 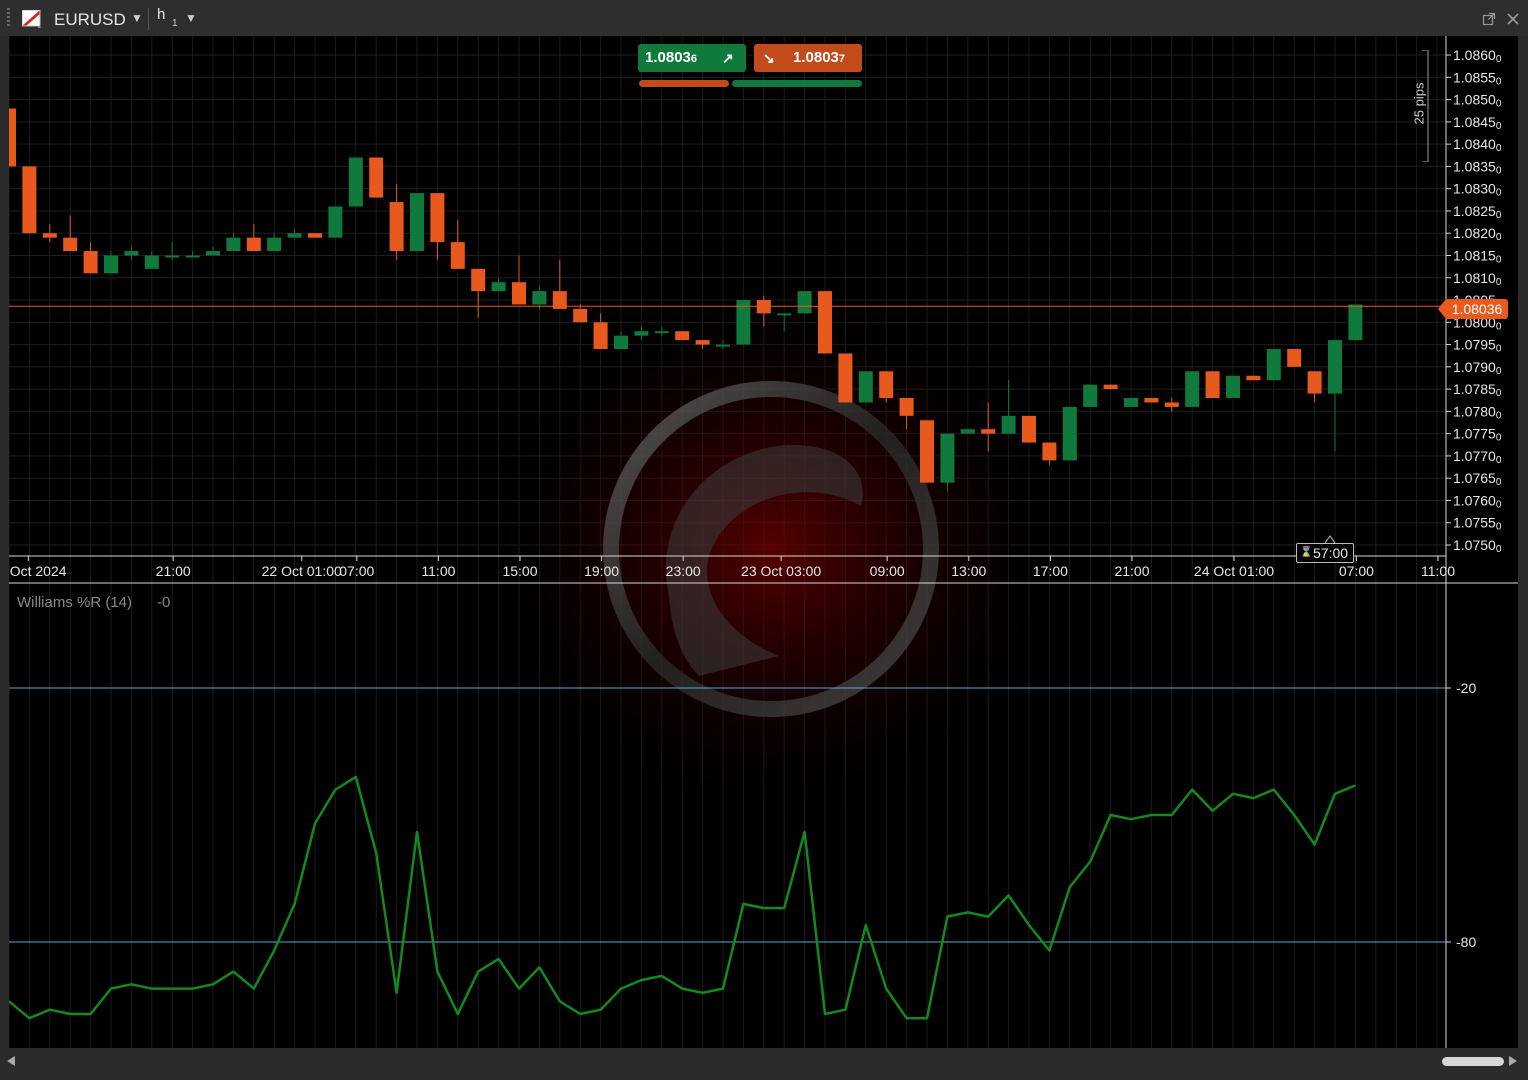 What do you see at coordinates (32, 19) in the screenshot?
I see `flag-icon` at bounding box center [32, 19].